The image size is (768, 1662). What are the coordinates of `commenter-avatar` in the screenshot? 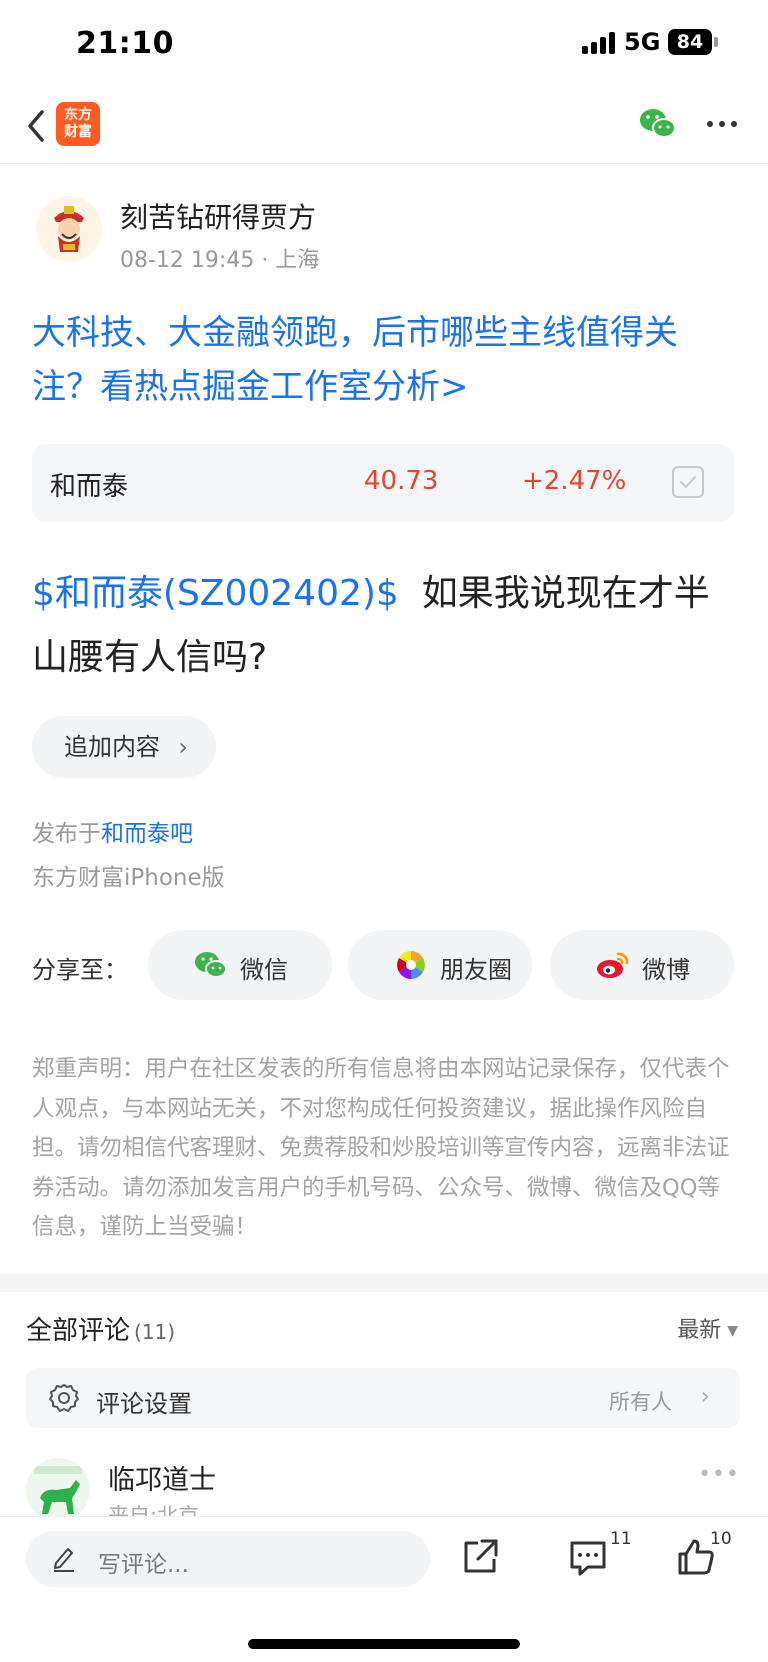 It's located at (58, 1490).